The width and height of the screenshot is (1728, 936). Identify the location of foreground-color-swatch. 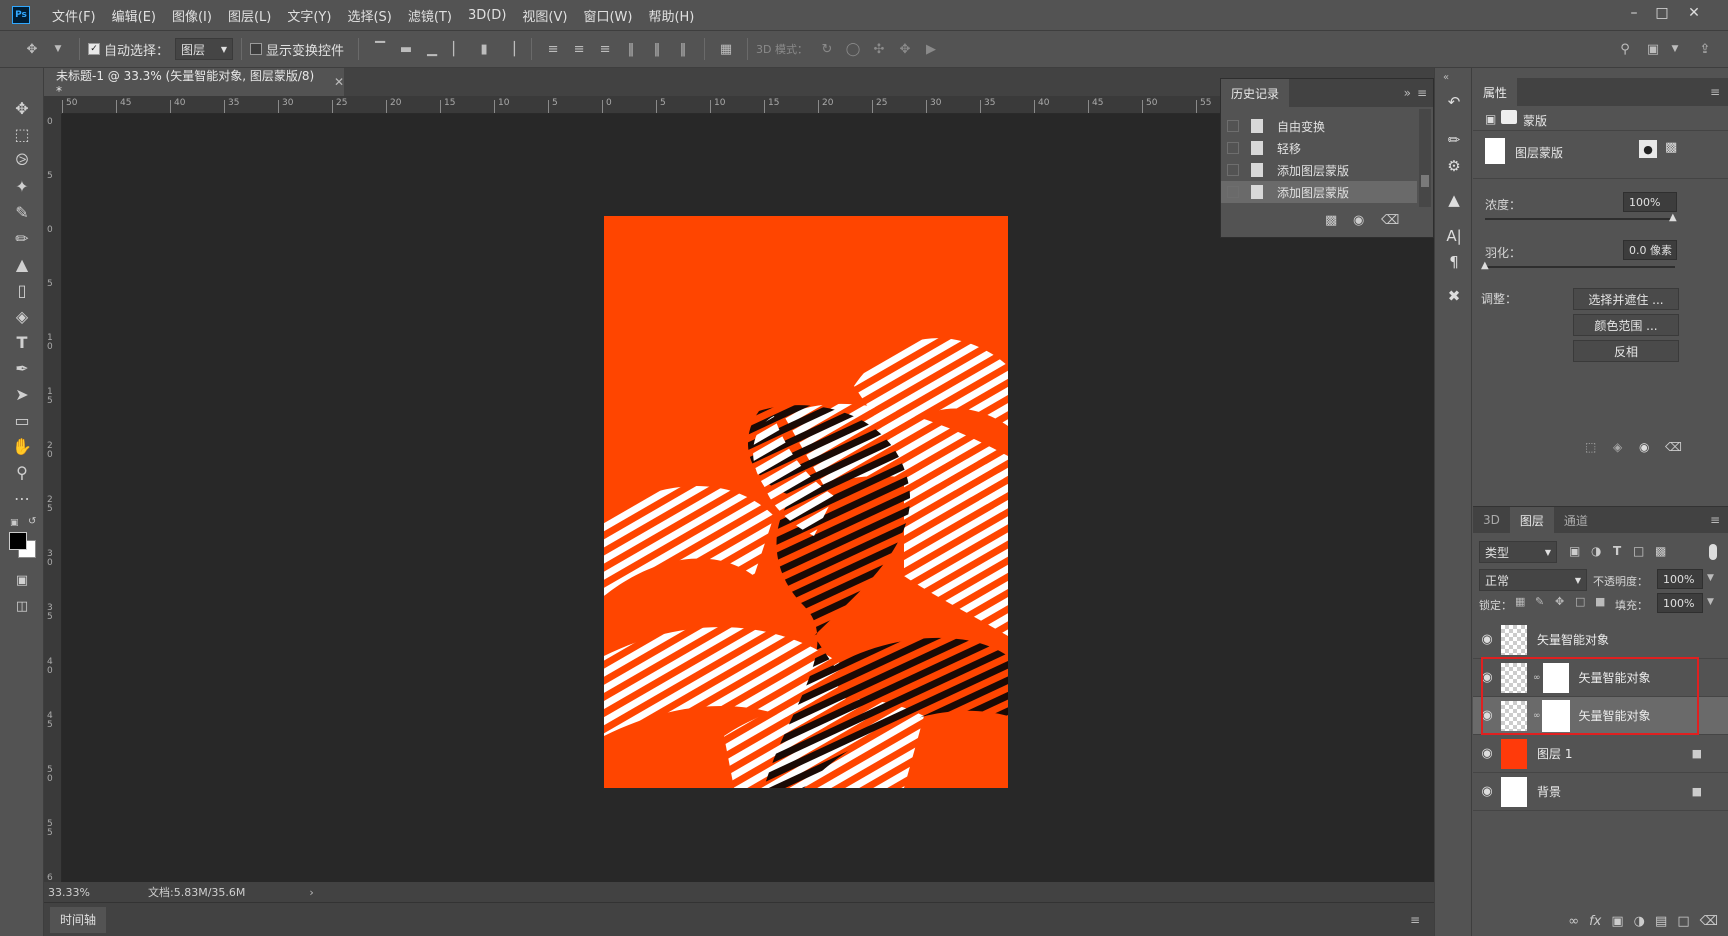
(18, 541).